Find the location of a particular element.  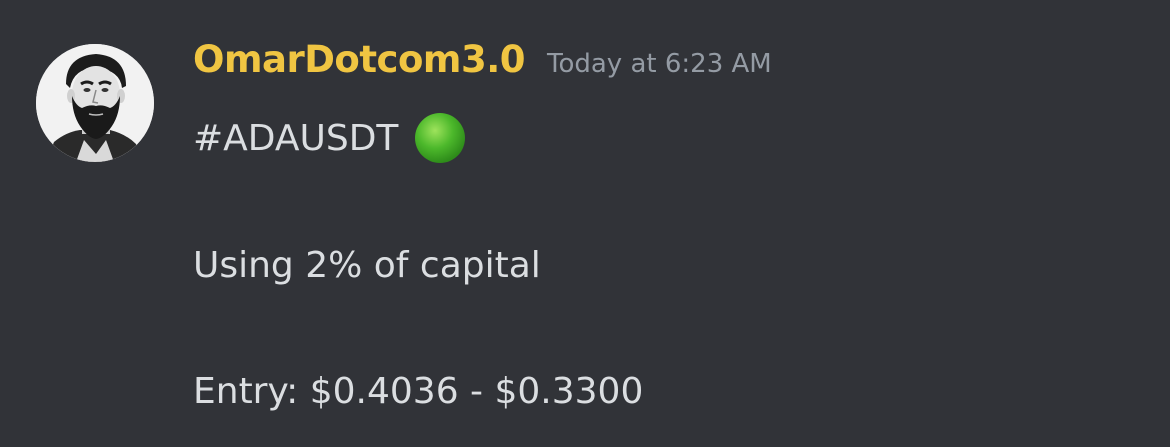

capital-text: Using 2% of capital is located at coordinates (367, 265).